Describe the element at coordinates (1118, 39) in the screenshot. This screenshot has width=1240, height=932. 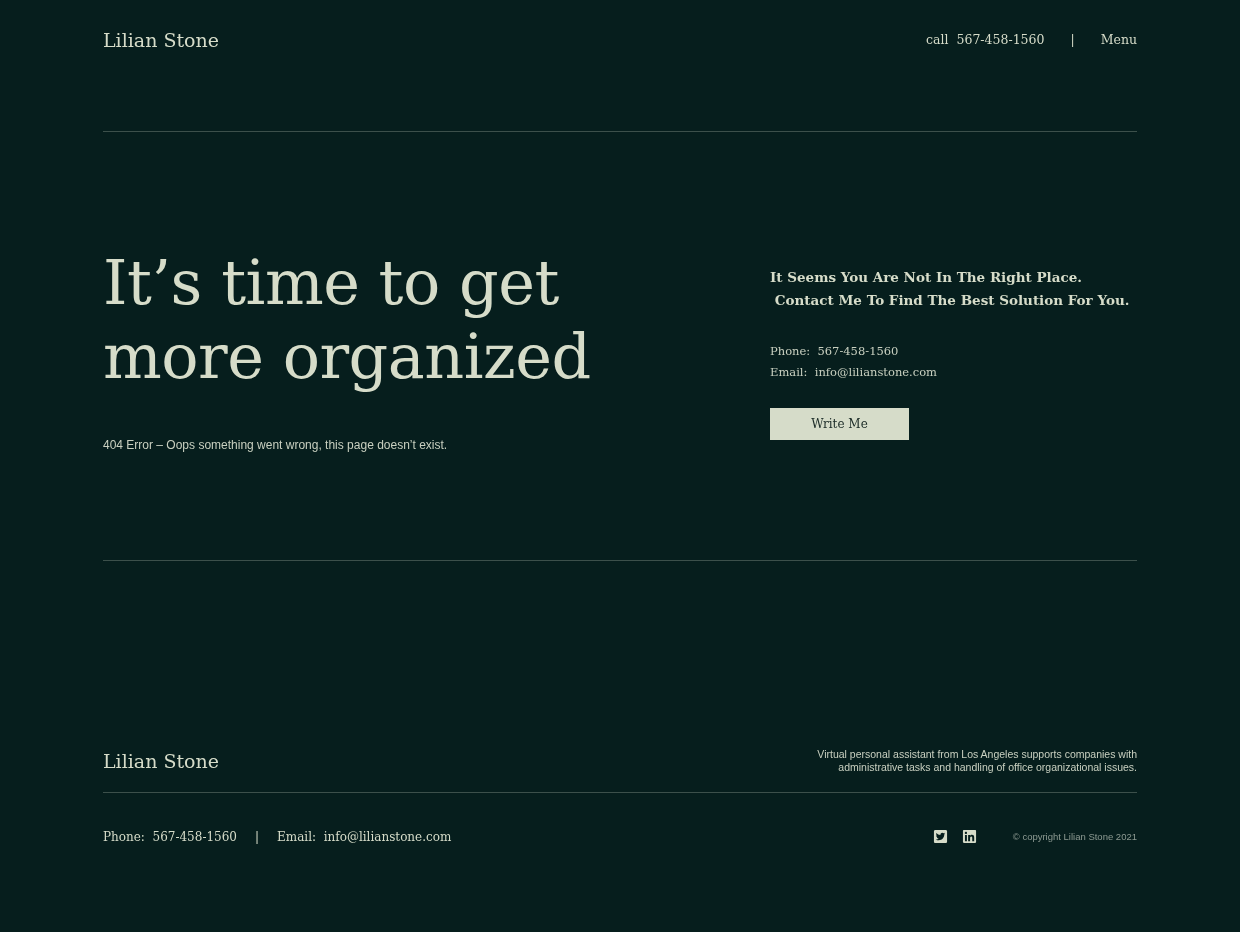
I see `menu-link: Menu` at that location.